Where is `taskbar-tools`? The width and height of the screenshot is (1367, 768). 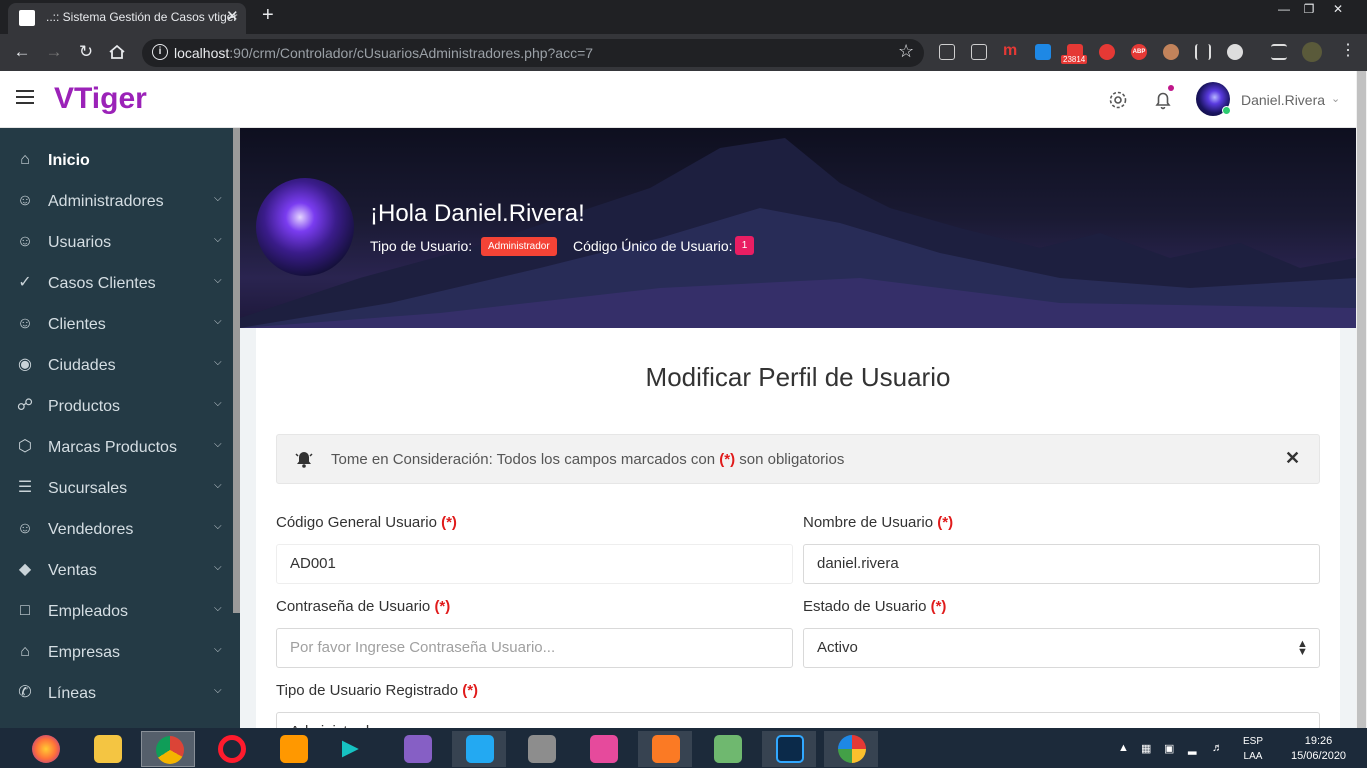
taskbar-tools is located at coordinates (541, 749).